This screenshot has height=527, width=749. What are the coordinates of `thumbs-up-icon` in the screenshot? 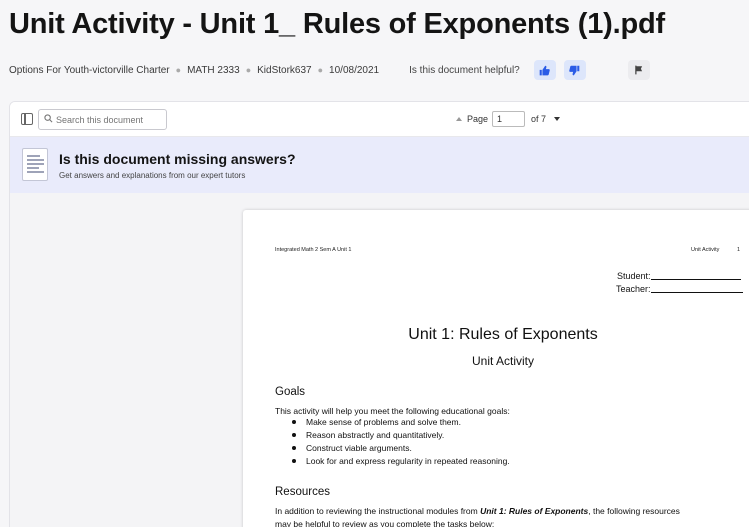 It's located at (544, 70).